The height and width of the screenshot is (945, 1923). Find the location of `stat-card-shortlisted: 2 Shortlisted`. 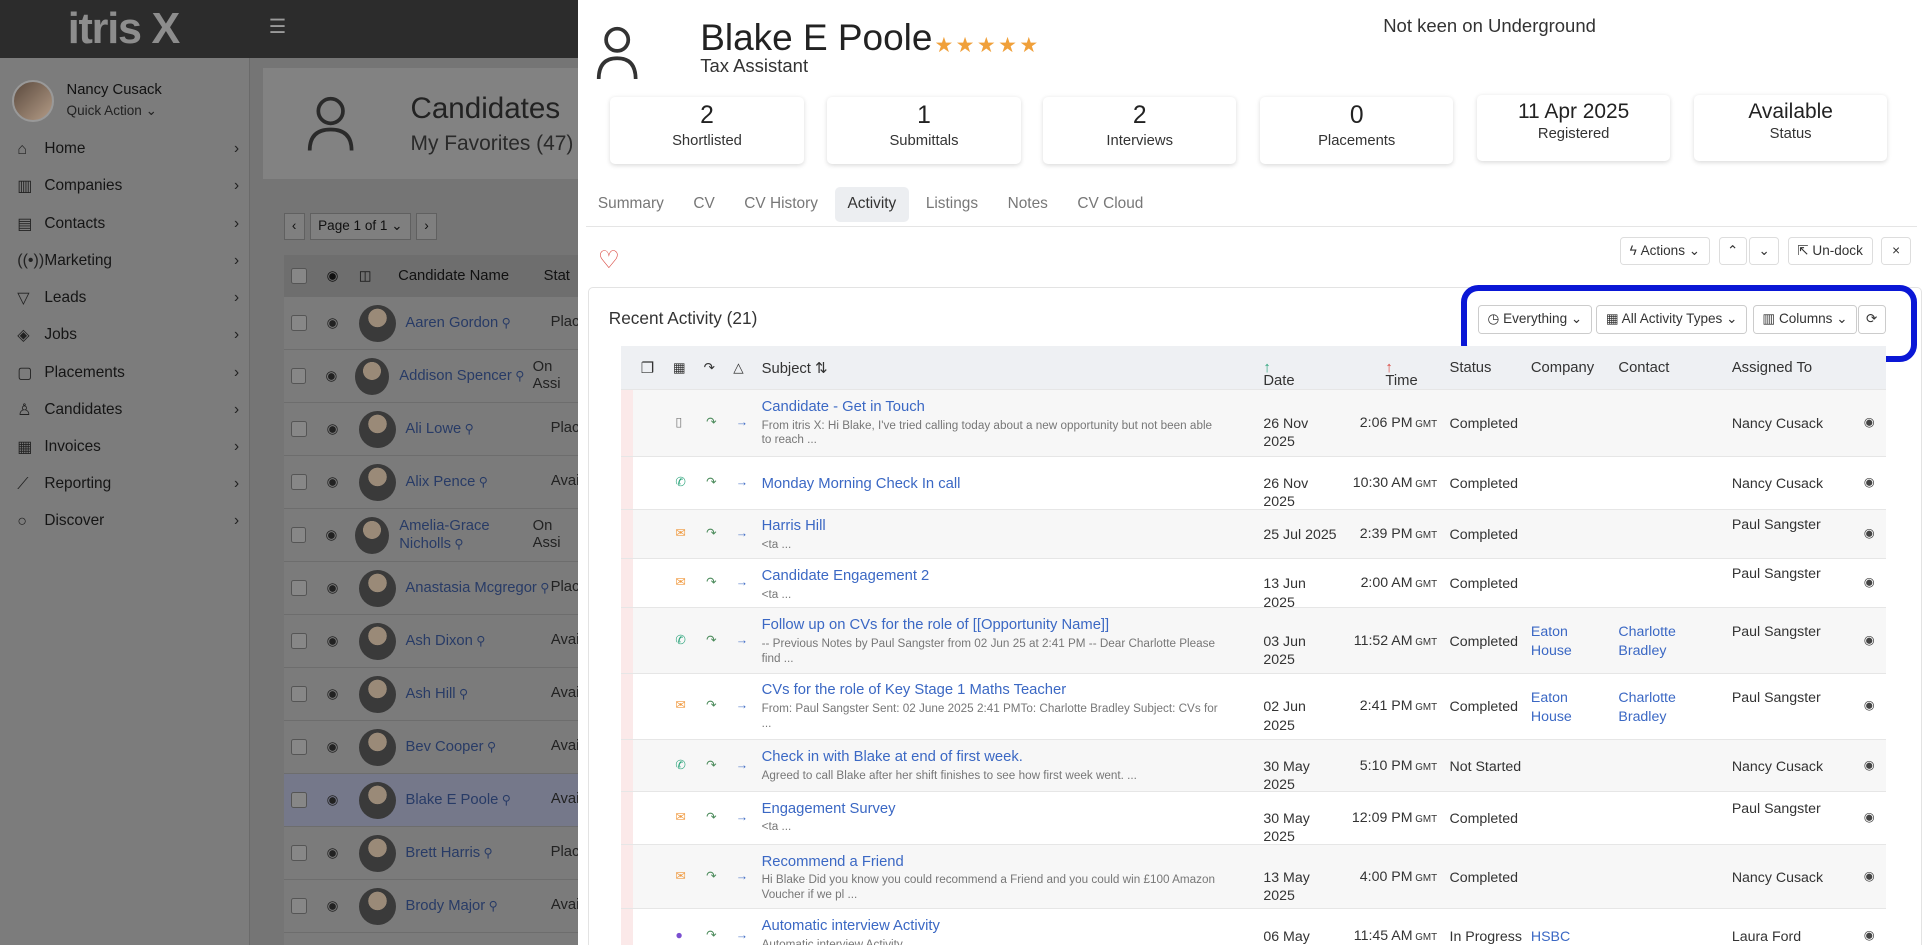

stat-card-shortlisted: 2 Shortlisted is located at coordinates (707, 130).